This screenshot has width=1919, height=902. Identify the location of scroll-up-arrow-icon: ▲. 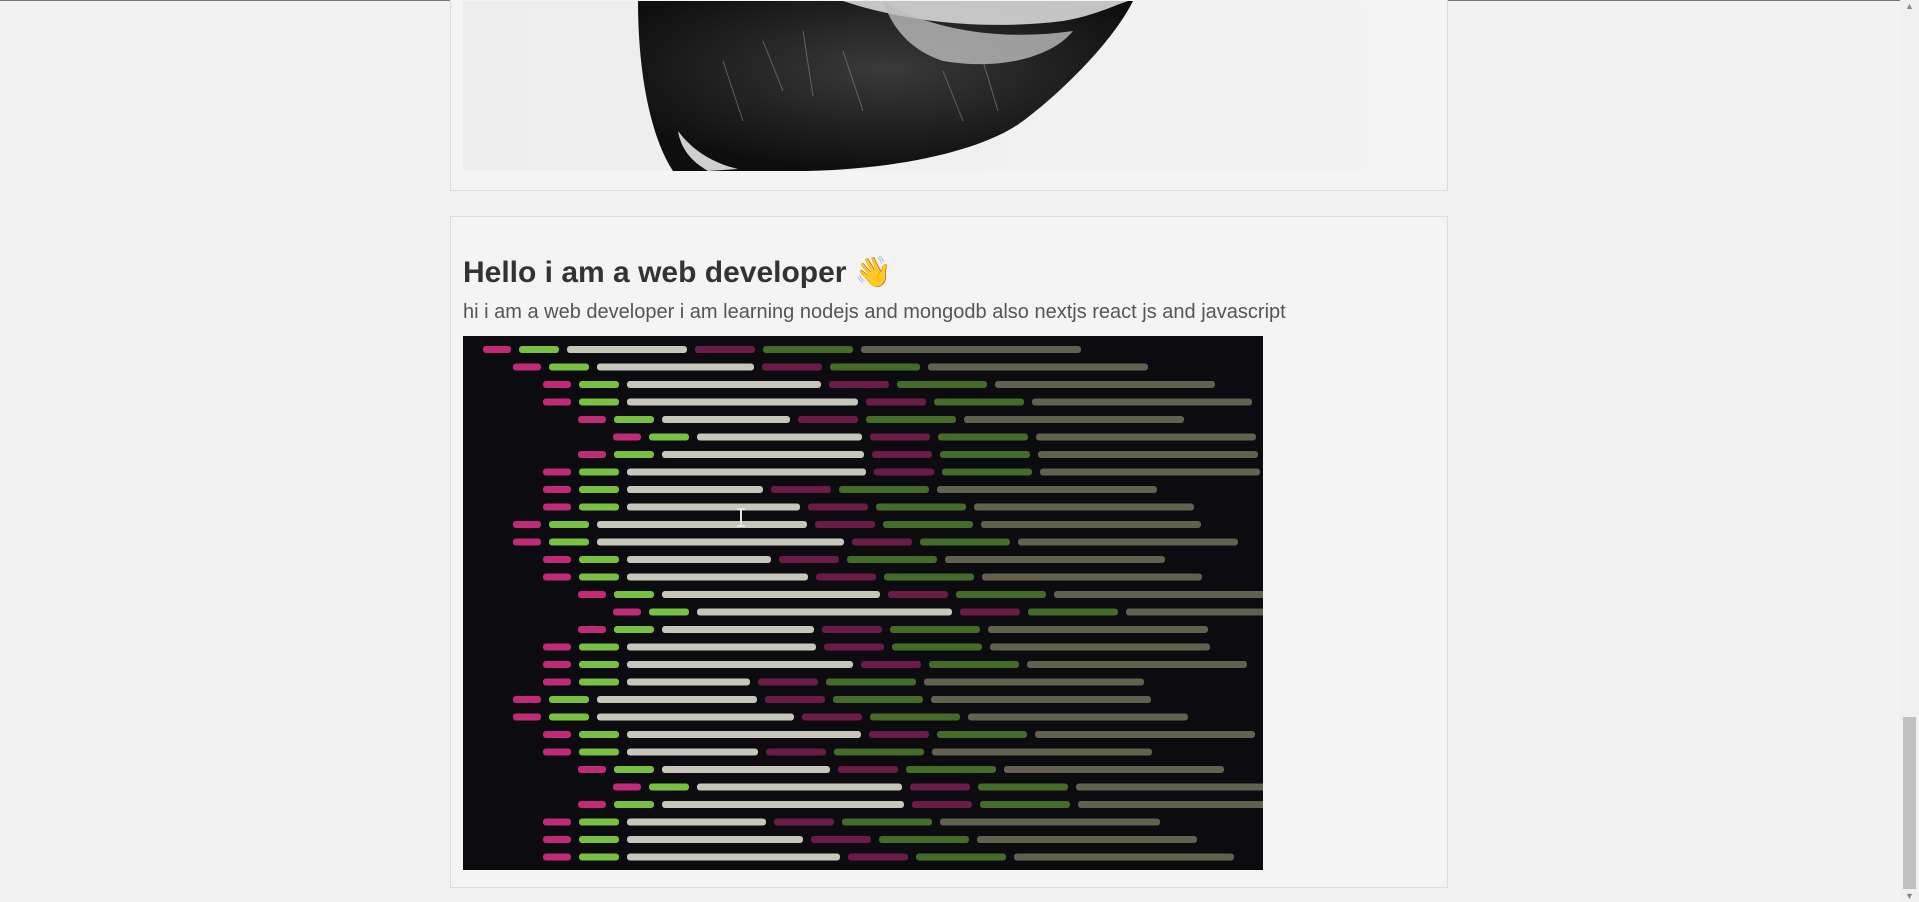
(1909, 6).